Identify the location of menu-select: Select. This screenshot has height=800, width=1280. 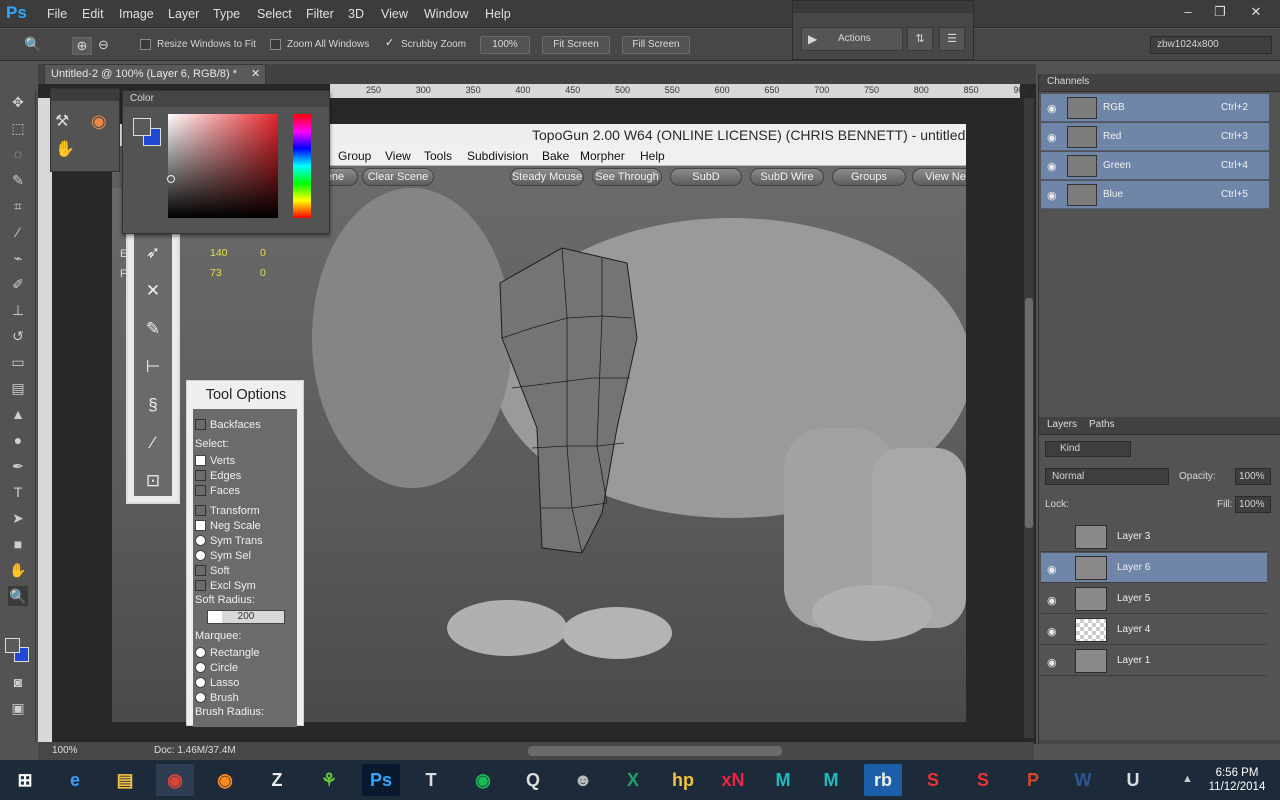
(274, 14).